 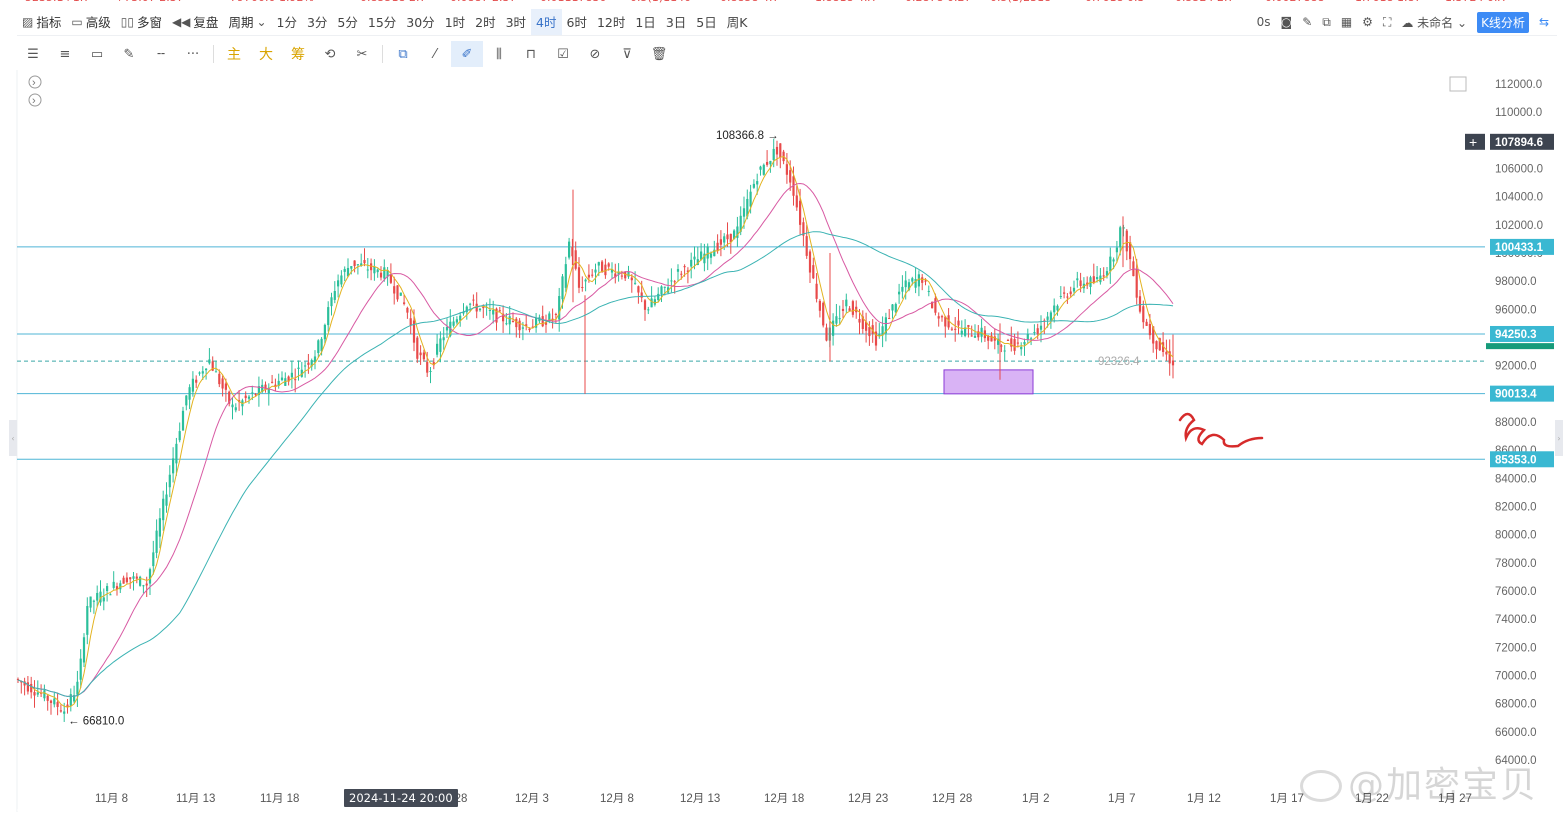 I want to click on share-icon: ⇆, so click(x=1544, y=22).